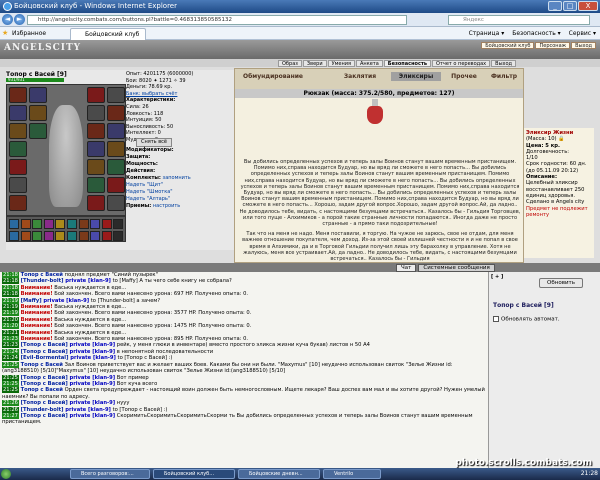 This screenshot has width=600, height=480. I want to click on section-actions: Действия:, so click(180, 171).